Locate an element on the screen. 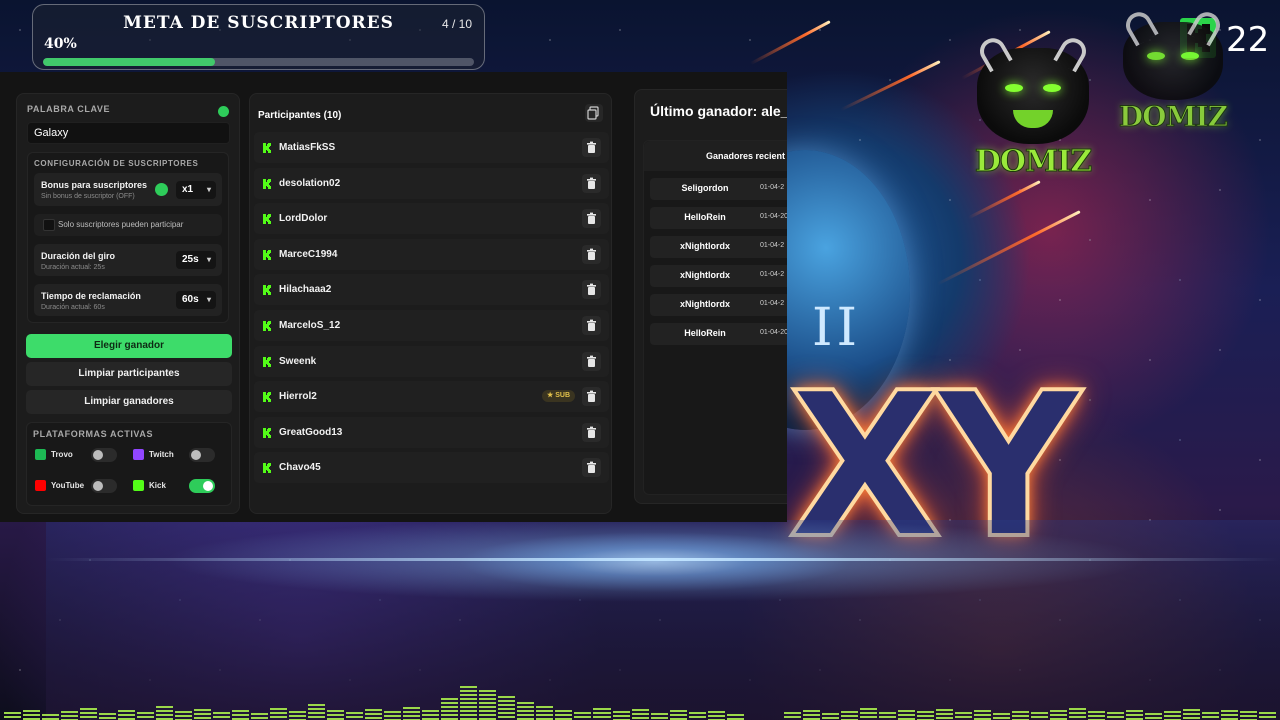  keyword-input: Galaxy is located at coordinates (128, 133).